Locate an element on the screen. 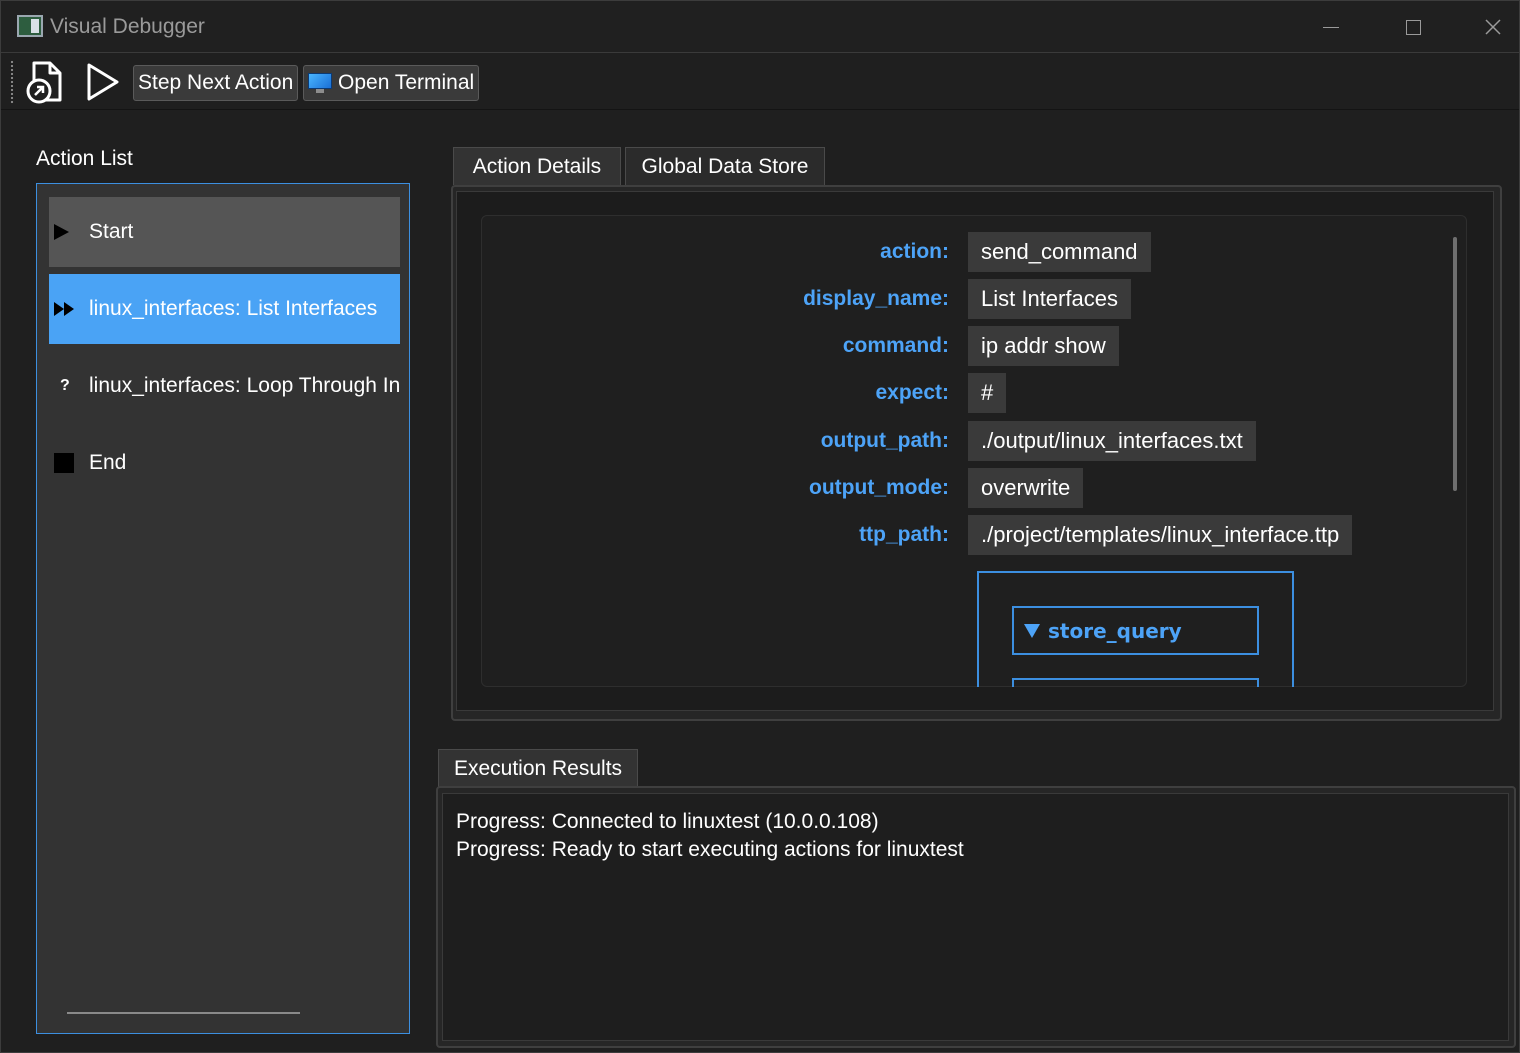 The width and height of the screenshot is (1520, 1053). file-open-icon is located at coordinates (44, 82).